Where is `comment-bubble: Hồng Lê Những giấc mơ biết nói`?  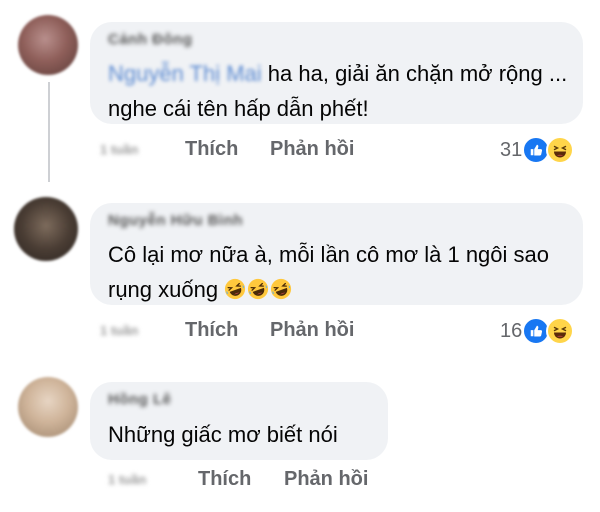 comment-bubble: Hồng Lê Những giấc mơ biết nói is located at coordinates (239, 421).